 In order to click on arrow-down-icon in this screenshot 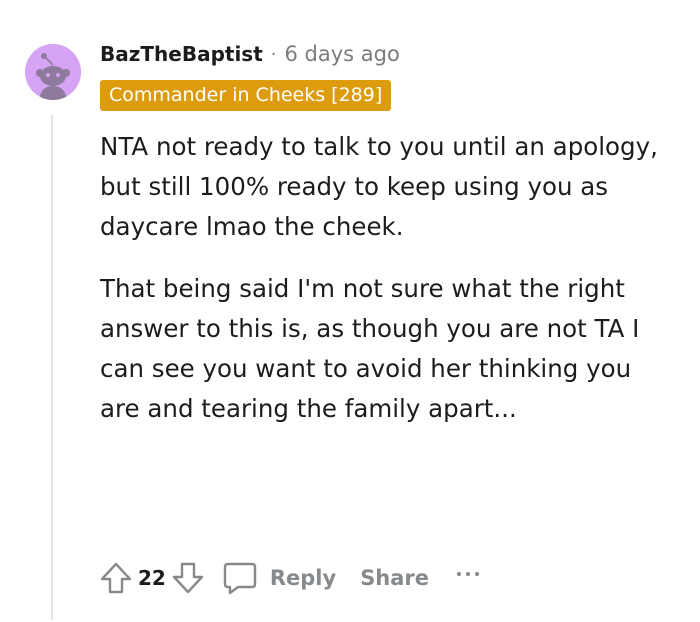, I will do `click(188, 578)`.